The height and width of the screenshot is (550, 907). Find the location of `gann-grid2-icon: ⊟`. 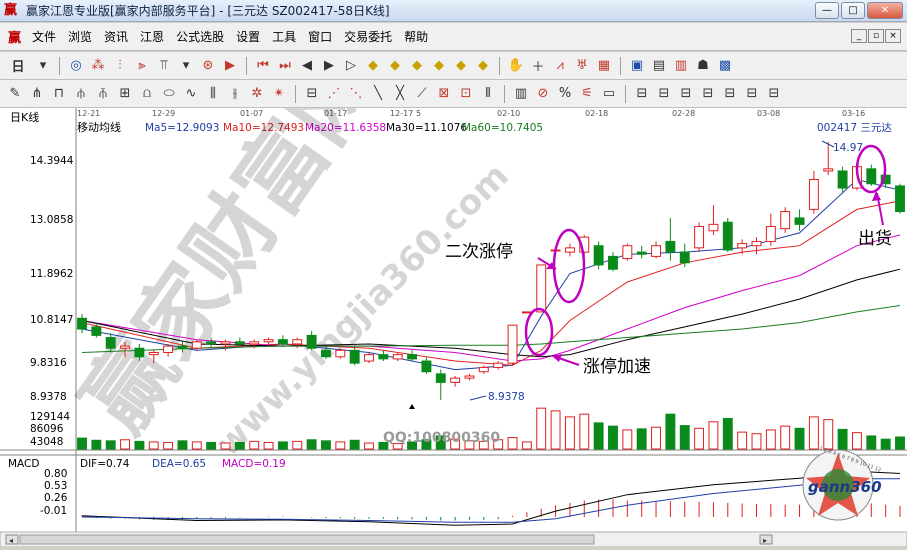

gann-grid2-icon: ⊟ is located at coordinates (664, 94).